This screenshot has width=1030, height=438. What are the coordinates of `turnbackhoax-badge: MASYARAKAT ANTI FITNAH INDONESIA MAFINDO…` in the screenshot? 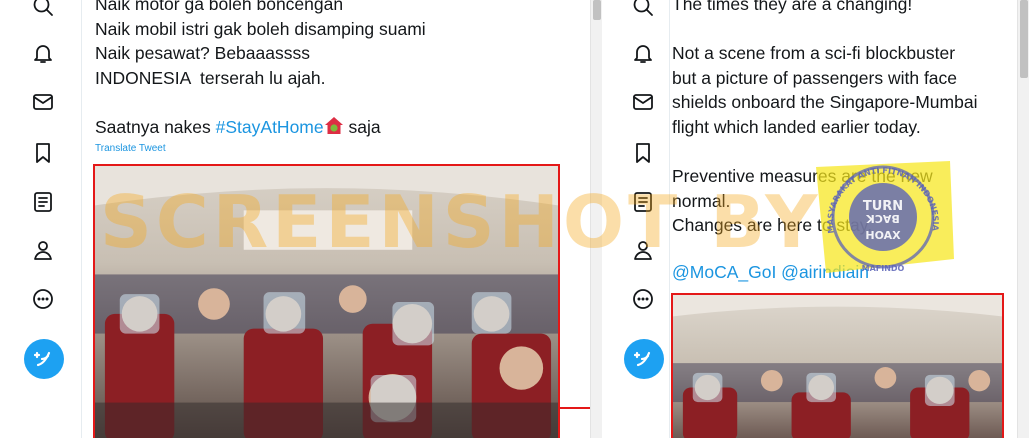 It's located at (883, 217).